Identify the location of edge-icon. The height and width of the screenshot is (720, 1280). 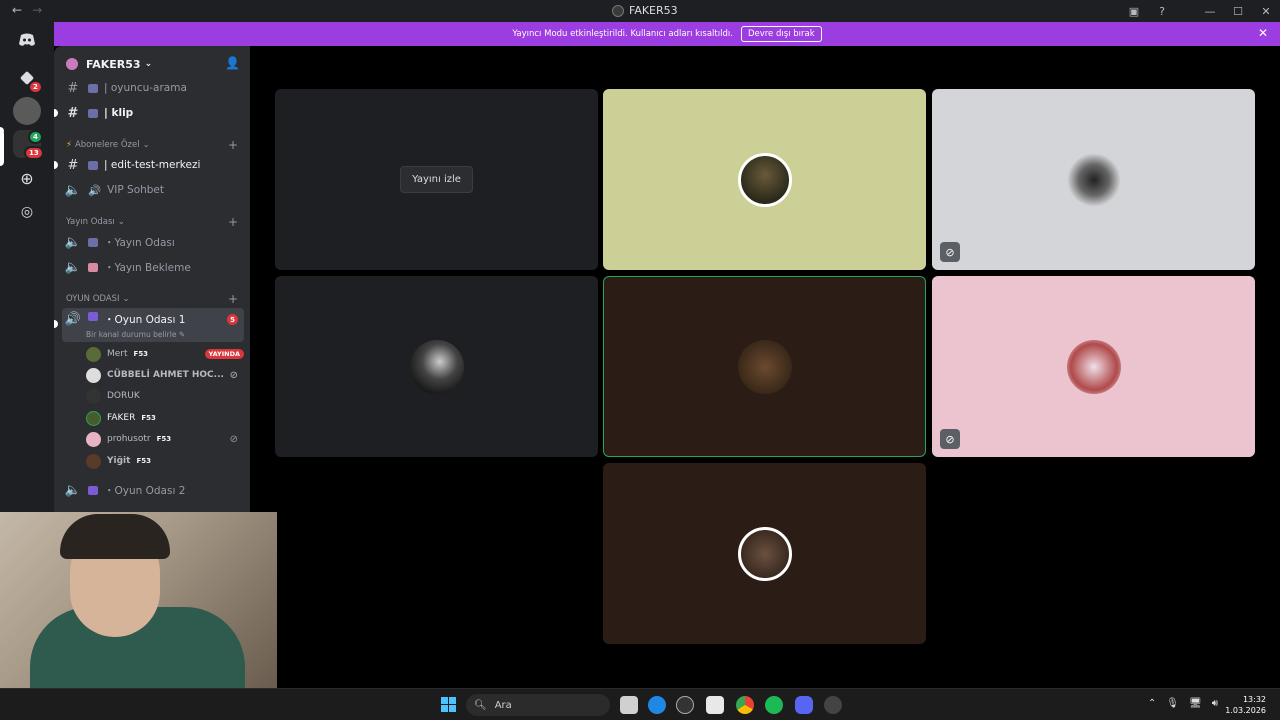
(657, 705).